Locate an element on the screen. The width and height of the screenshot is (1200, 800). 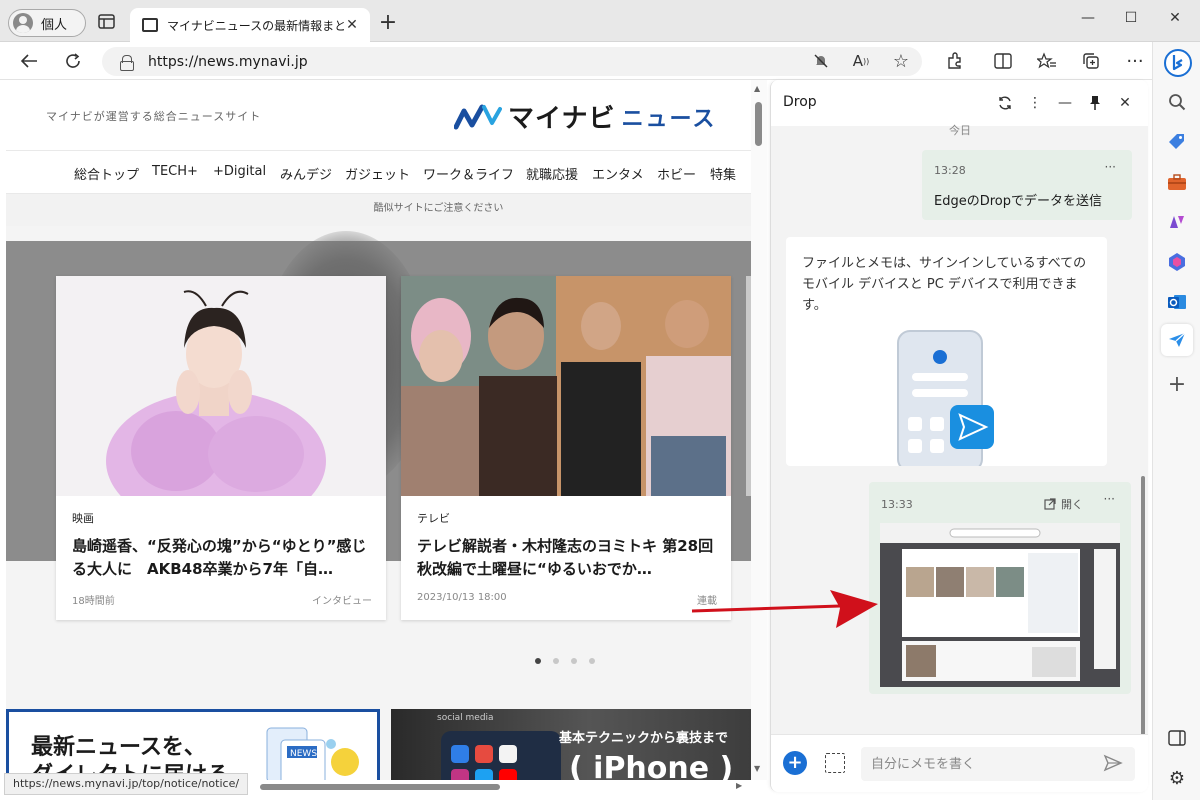
tab-actions-icon is located at coordinates (107, 22).